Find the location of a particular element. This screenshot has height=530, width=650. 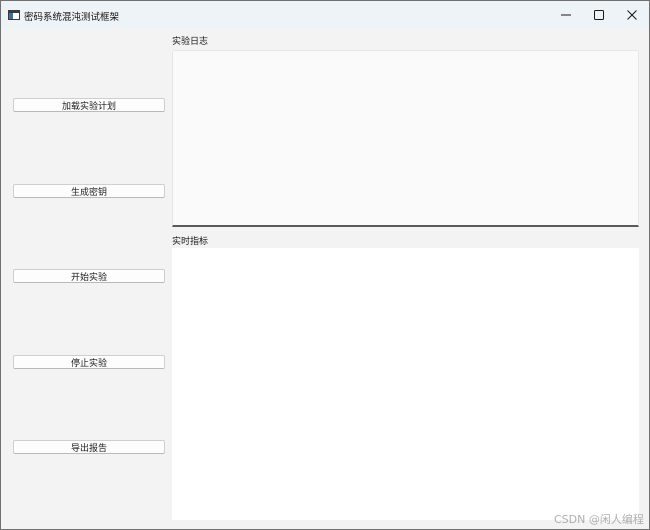

start-experiment-button: 开始实验 is located at coordinates (89, 276).